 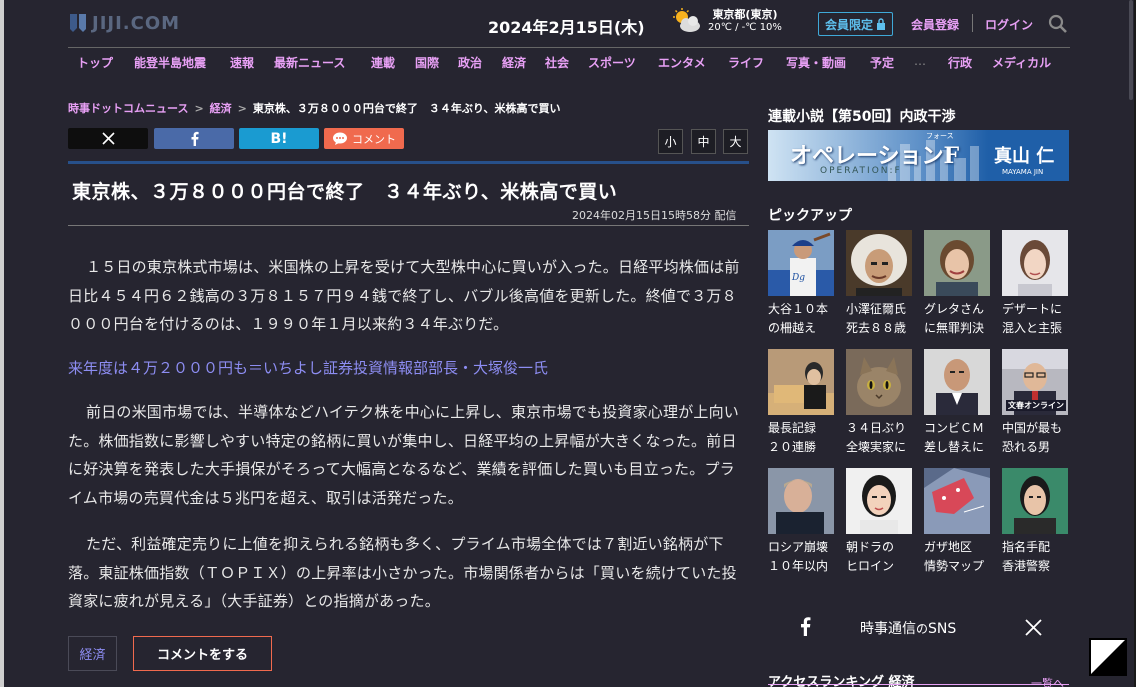 What do you see at coordinates (374, 139) in the screenshot?
I see `comment-share-label: コメント` at bounding box center [374, 139].